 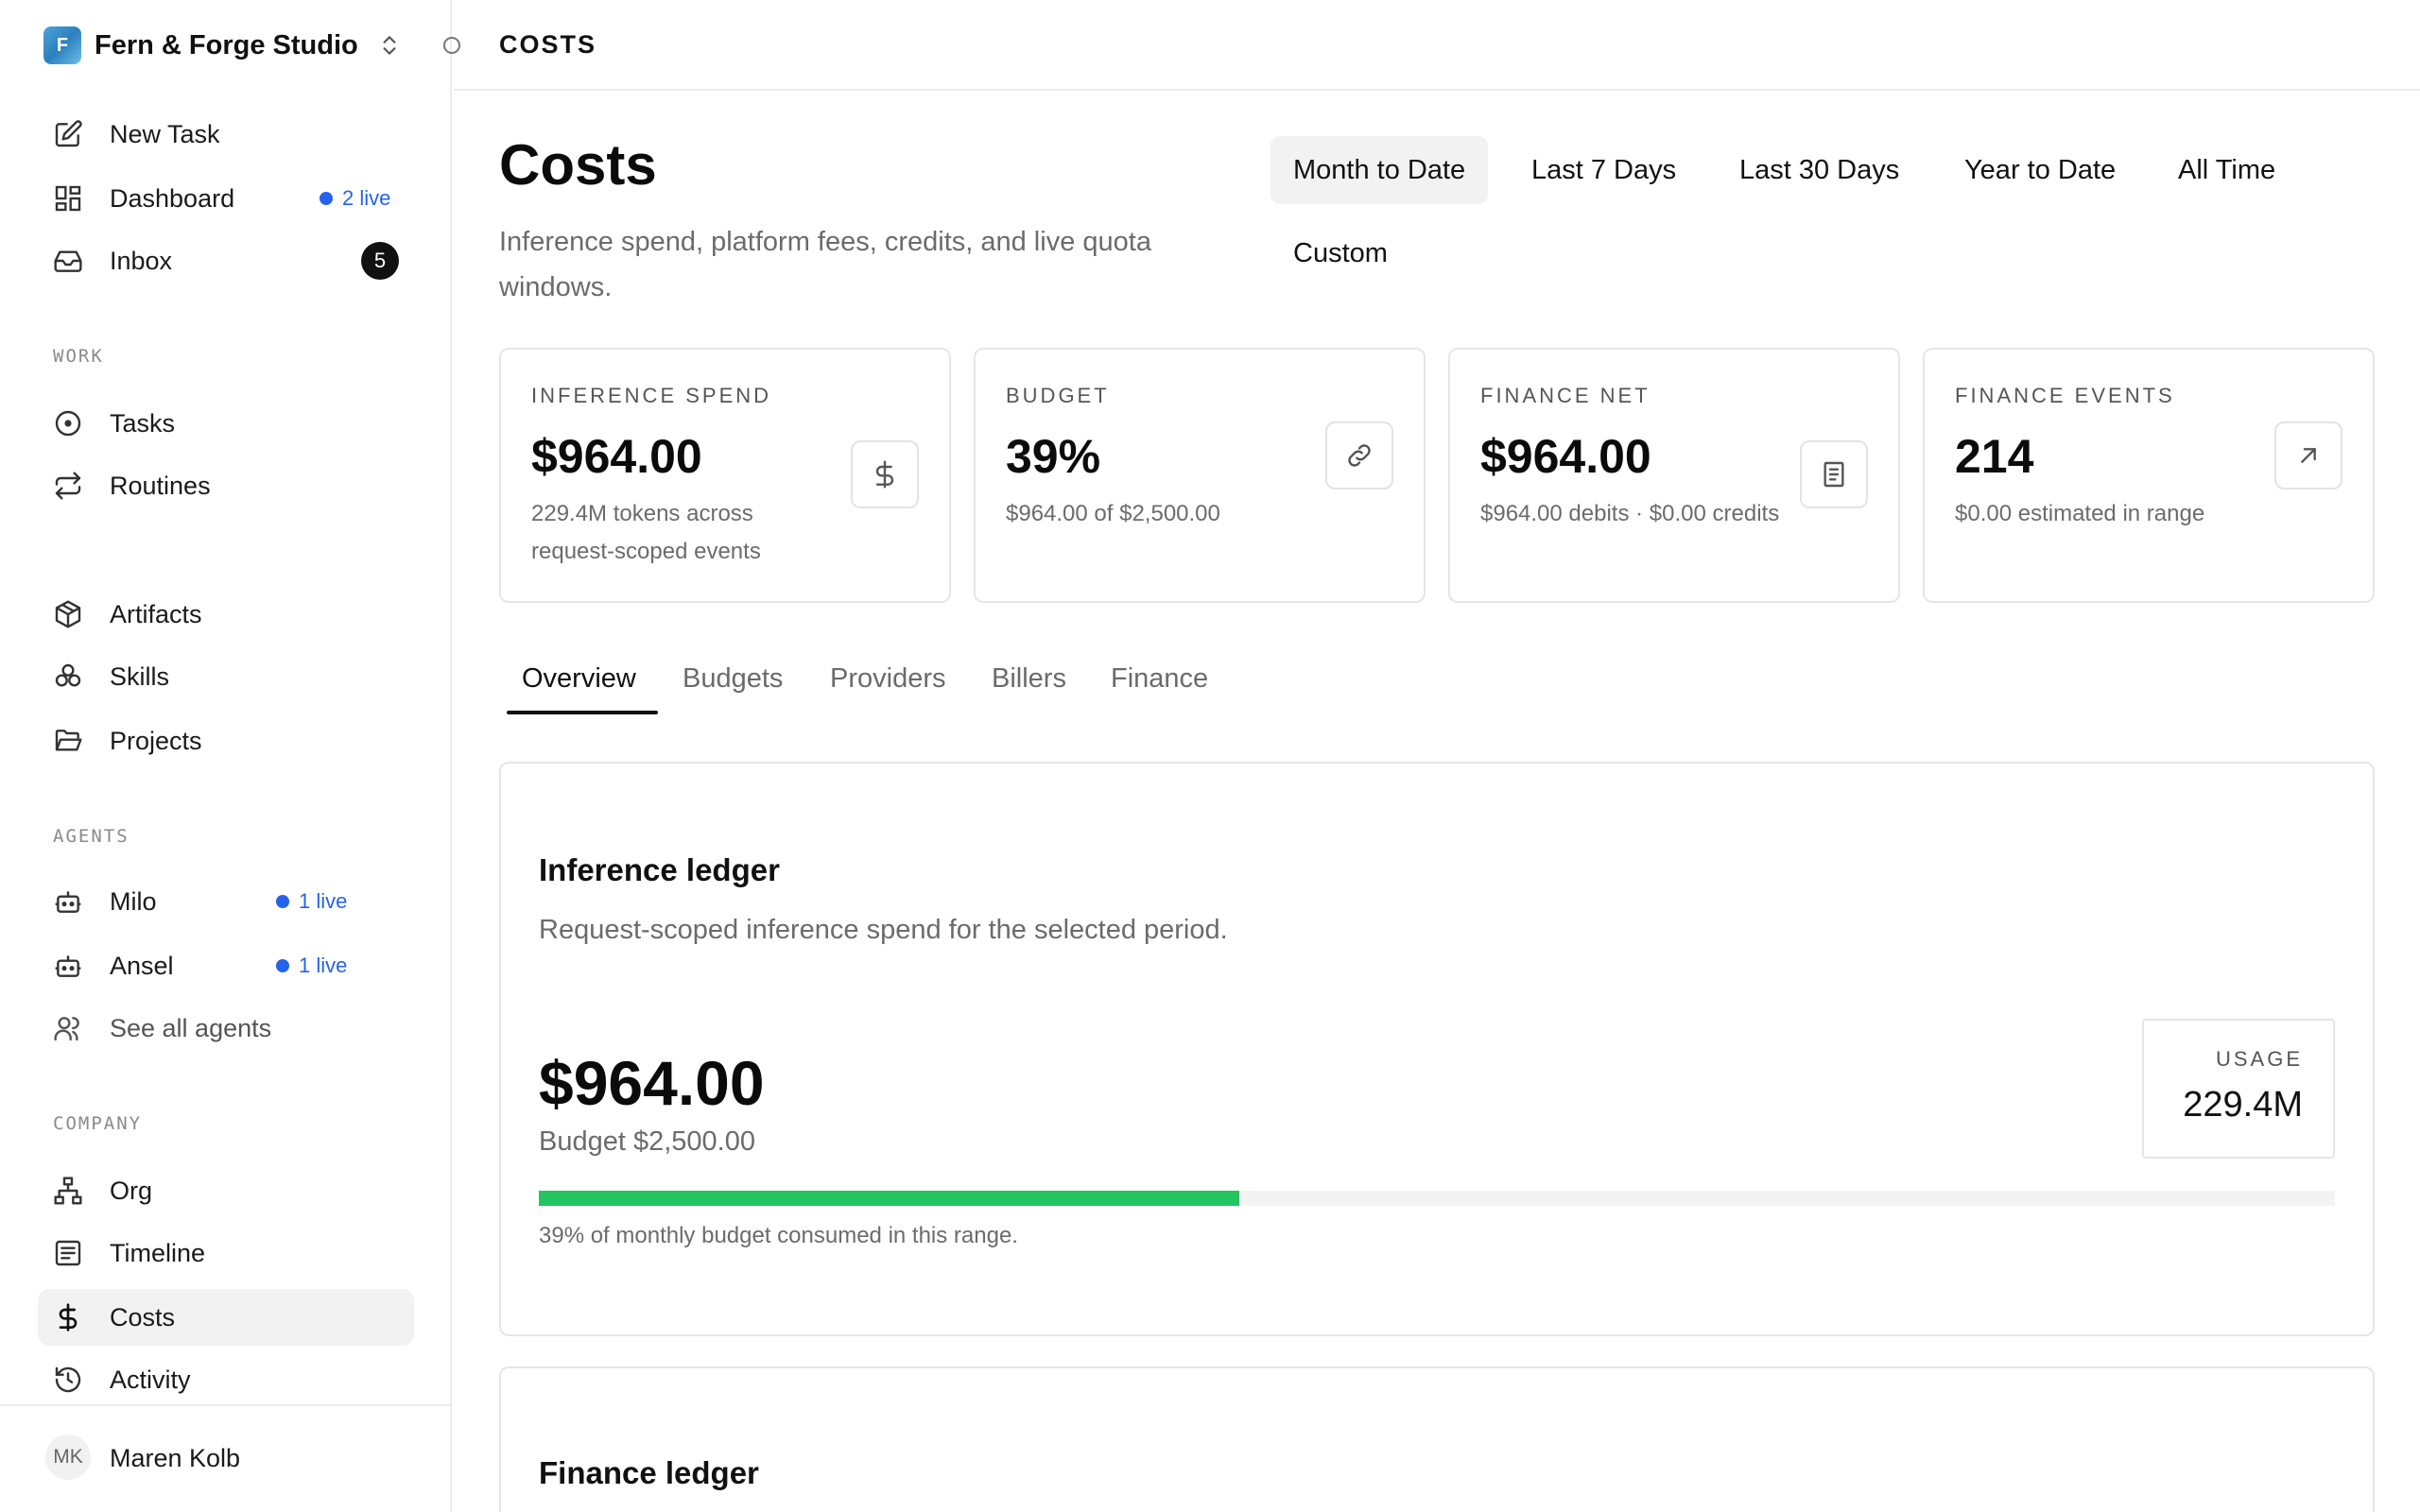 I want to click on live-indicator: 2 live, so click(x=355, y=198).